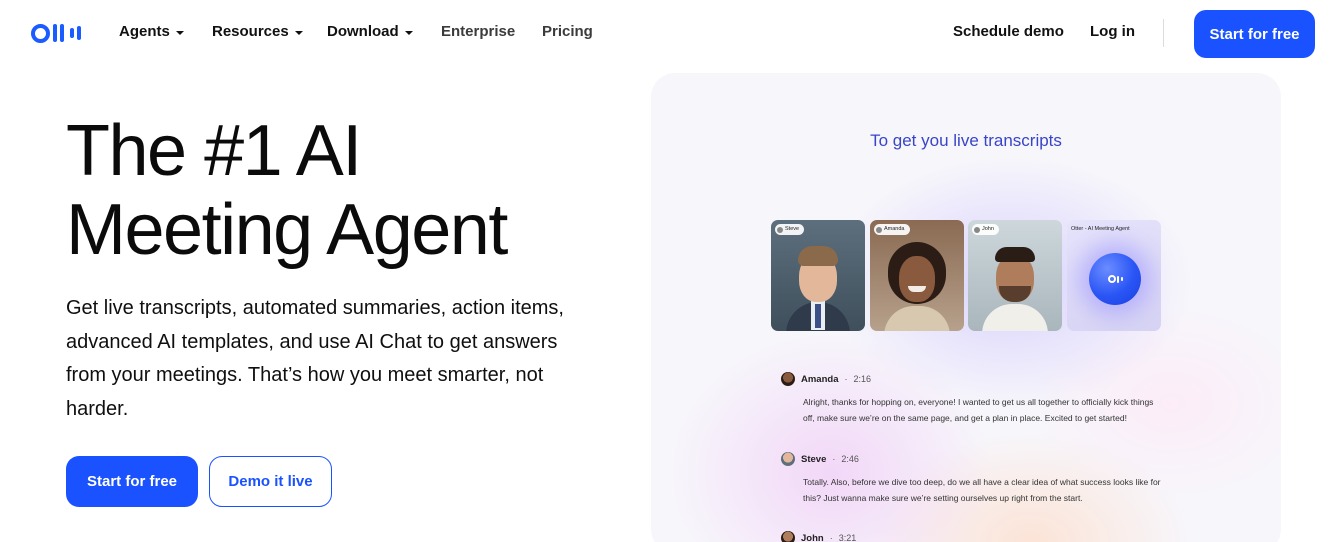 The image size is (1336, 542). I want to click on participant-tag: John, so click(985, 229).